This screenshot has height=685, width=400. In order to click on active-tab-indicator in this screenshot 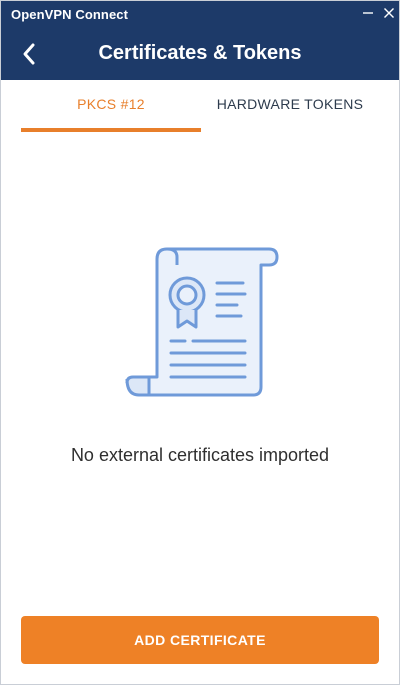, I will do `click(111, 130)`.